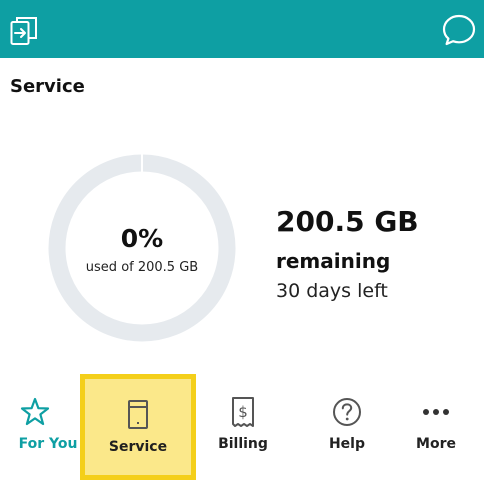  I want to click on help-icon, so click(347, 412).